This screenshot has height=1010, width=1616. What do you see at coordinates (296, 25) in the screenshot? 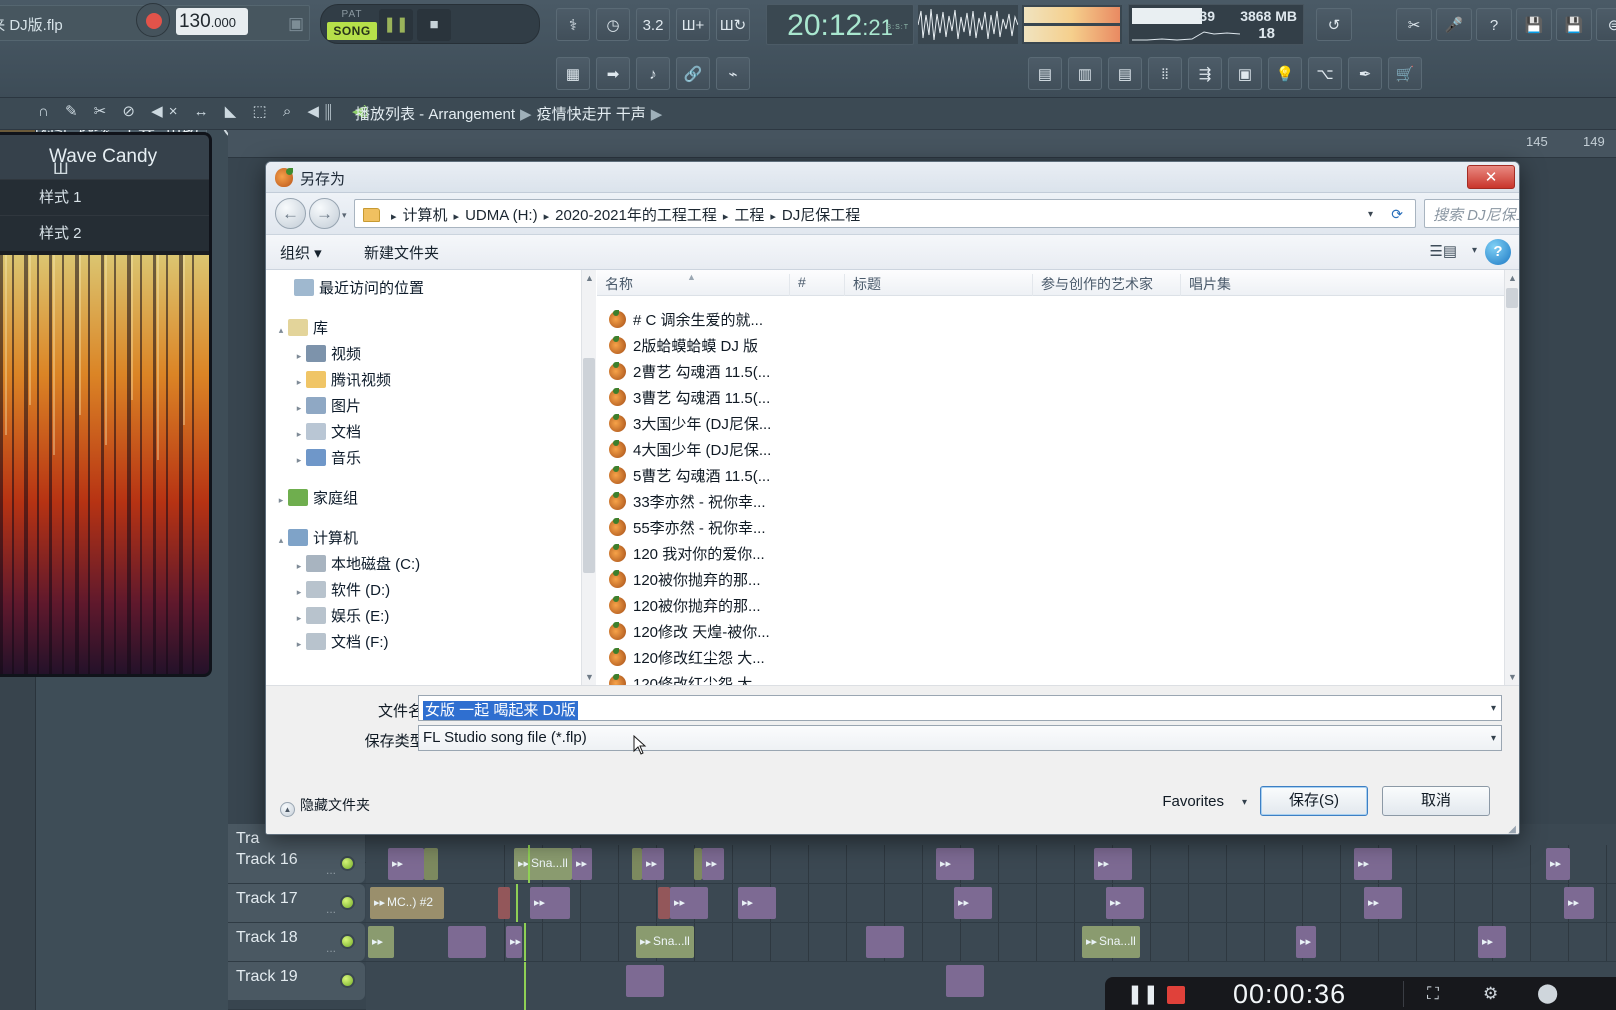
I see `project-menu-icon: ▣` at bounding box center [296, 25].